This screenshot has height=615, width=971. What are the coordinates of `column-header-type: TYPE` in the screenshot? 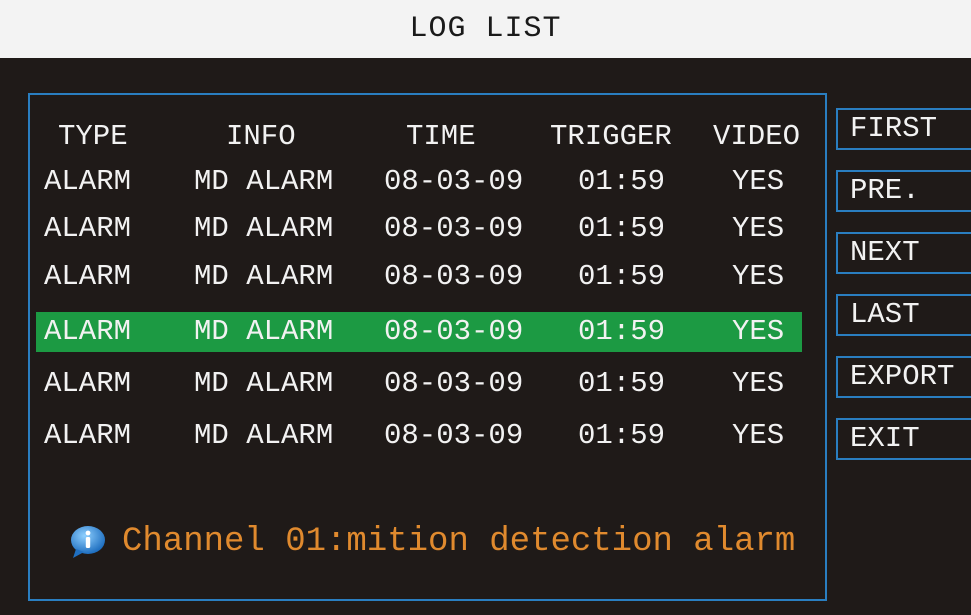 It's located at (93, 136).